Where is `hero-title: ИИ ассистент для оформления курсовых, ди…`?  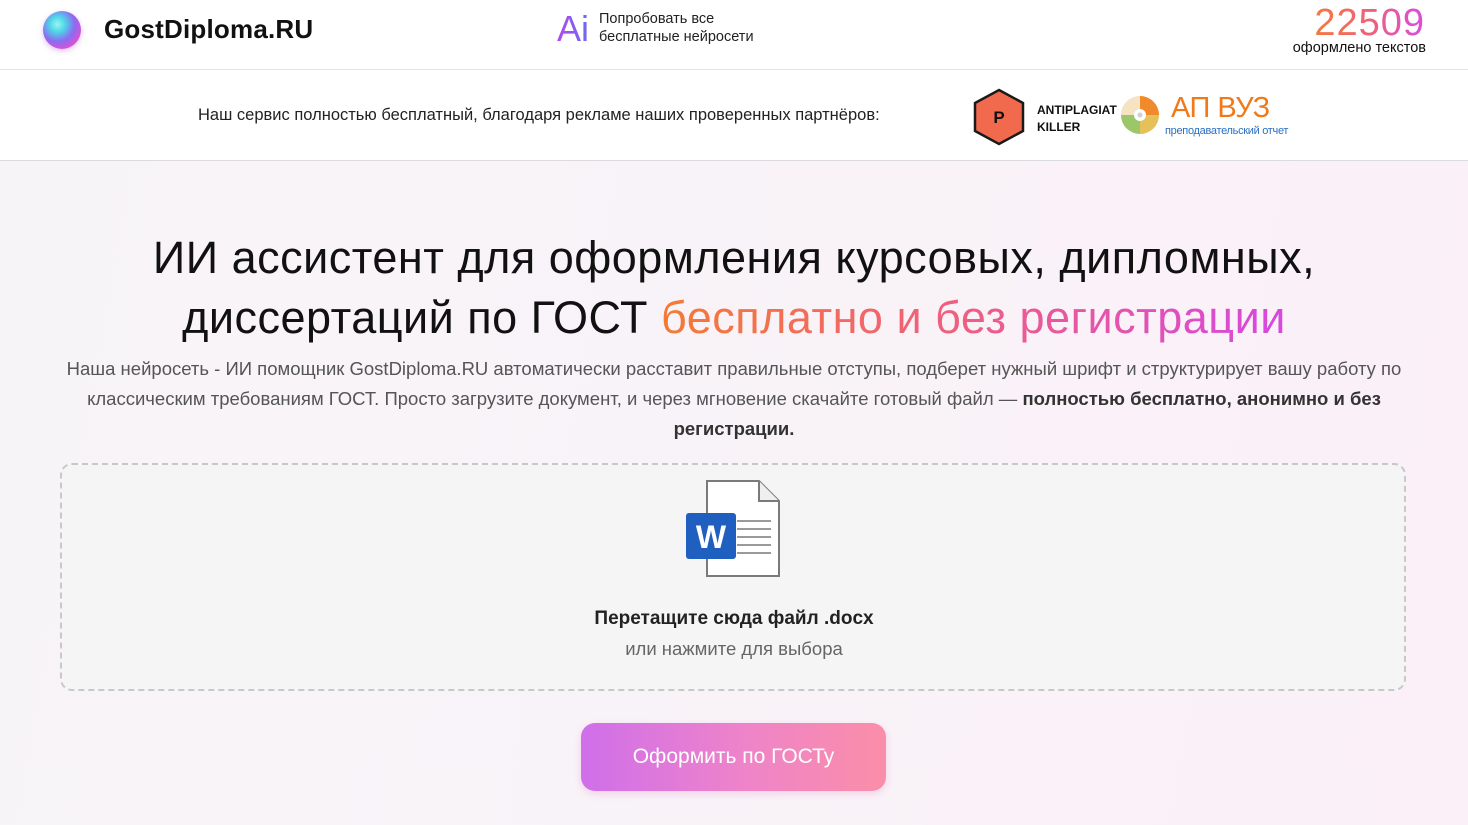
hero-title: ИИ ассистент для оформления курсовых, ди… is located at coordinates (734, 288).